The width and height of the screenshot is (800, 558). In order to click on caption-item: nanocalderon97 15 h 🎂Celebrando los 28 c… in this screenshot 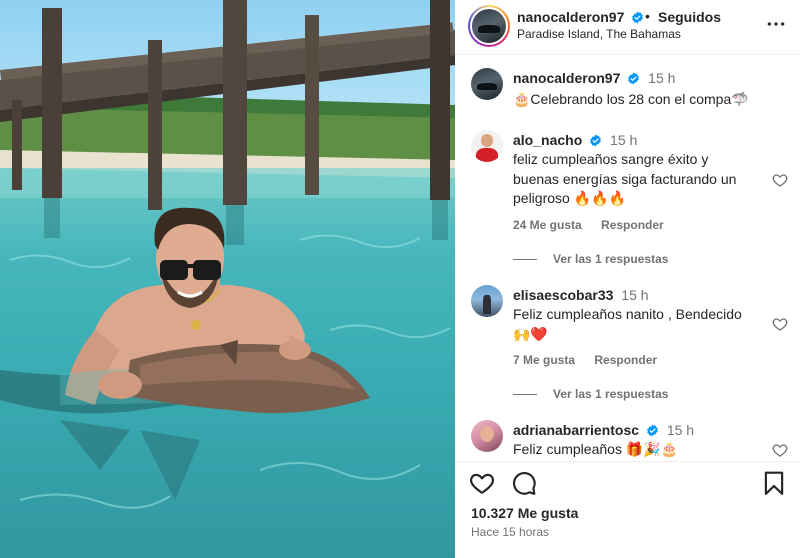, I will do `click(627, 92)`.